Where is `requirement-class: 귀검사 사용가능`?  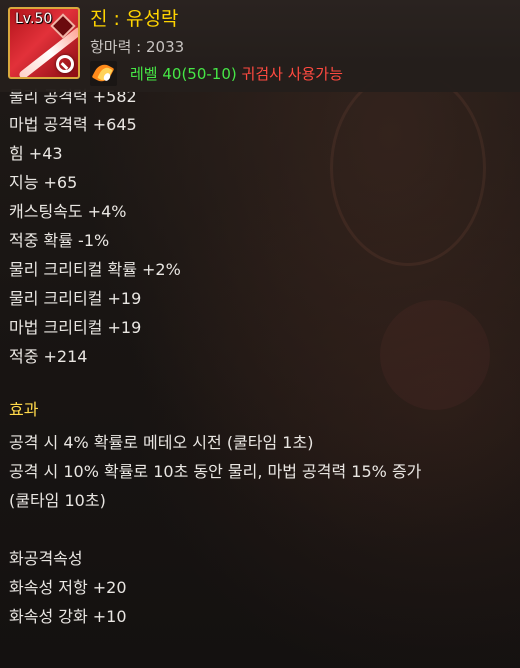
requirement-class: 귀검사 사용가능 is located at coordinates (292, 74).